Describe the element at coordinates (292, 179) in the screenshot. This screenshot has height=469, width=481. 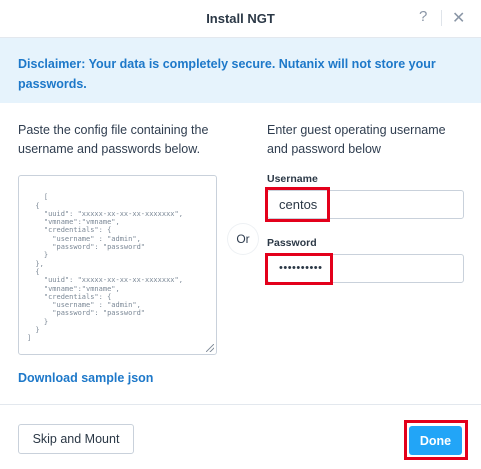
I see `username-label: Username` at that location.